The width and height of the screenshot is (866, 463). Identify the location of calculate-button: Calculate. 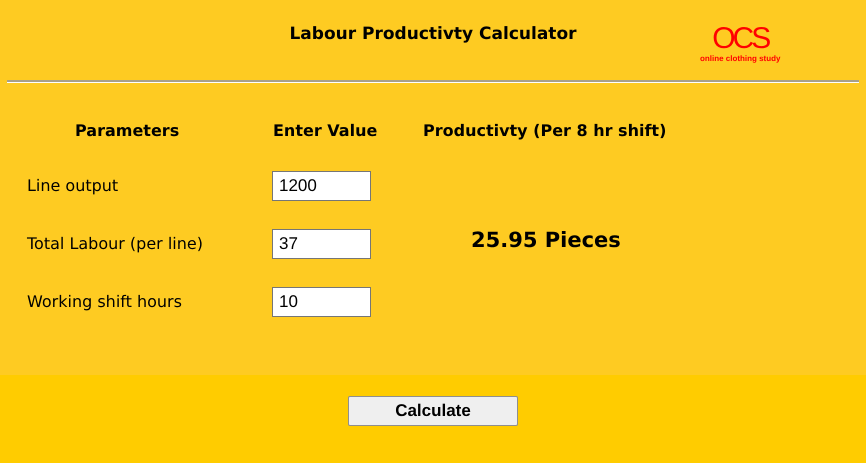
(433, 411).